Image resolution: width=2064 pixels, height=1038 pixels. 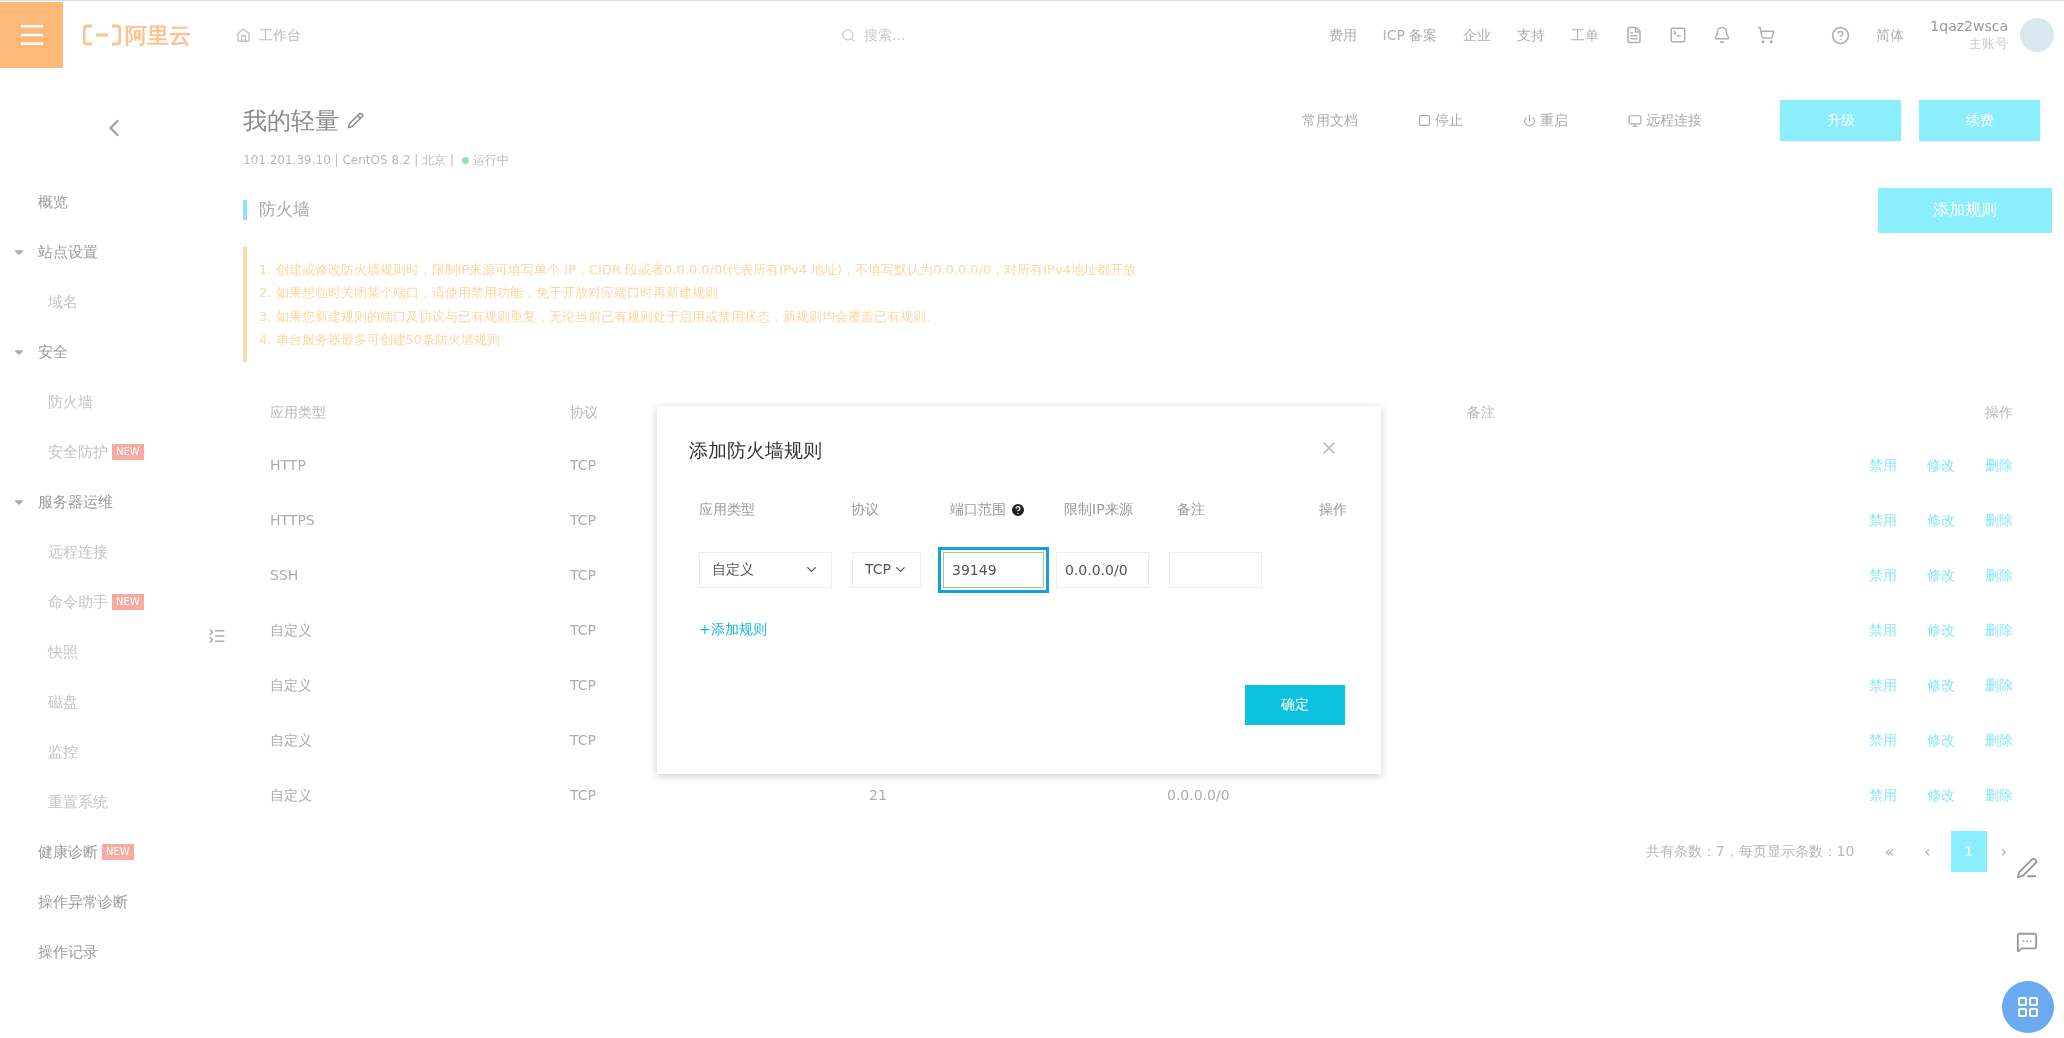 What do you see at coordinates (217, 636) in the screenshot?
I see `collapse-icon` at bounding box center [217, 636].